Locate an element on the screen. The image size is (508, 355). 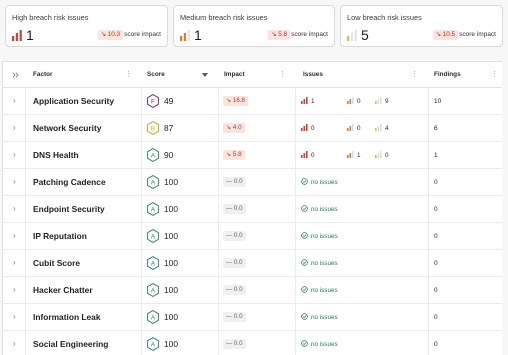
header-score: Score is located at coordinates (156, 75).